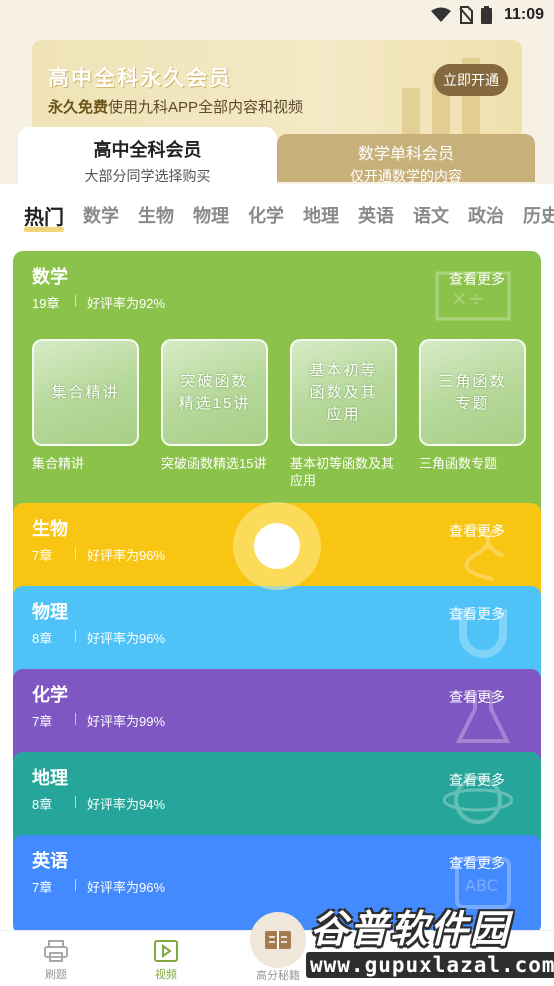 The width and height of the screenshot is (554, 986). Describe the element at coordinates (458, 463) in the screenshot. I see `course-caption: 三角函数专题` at that location.